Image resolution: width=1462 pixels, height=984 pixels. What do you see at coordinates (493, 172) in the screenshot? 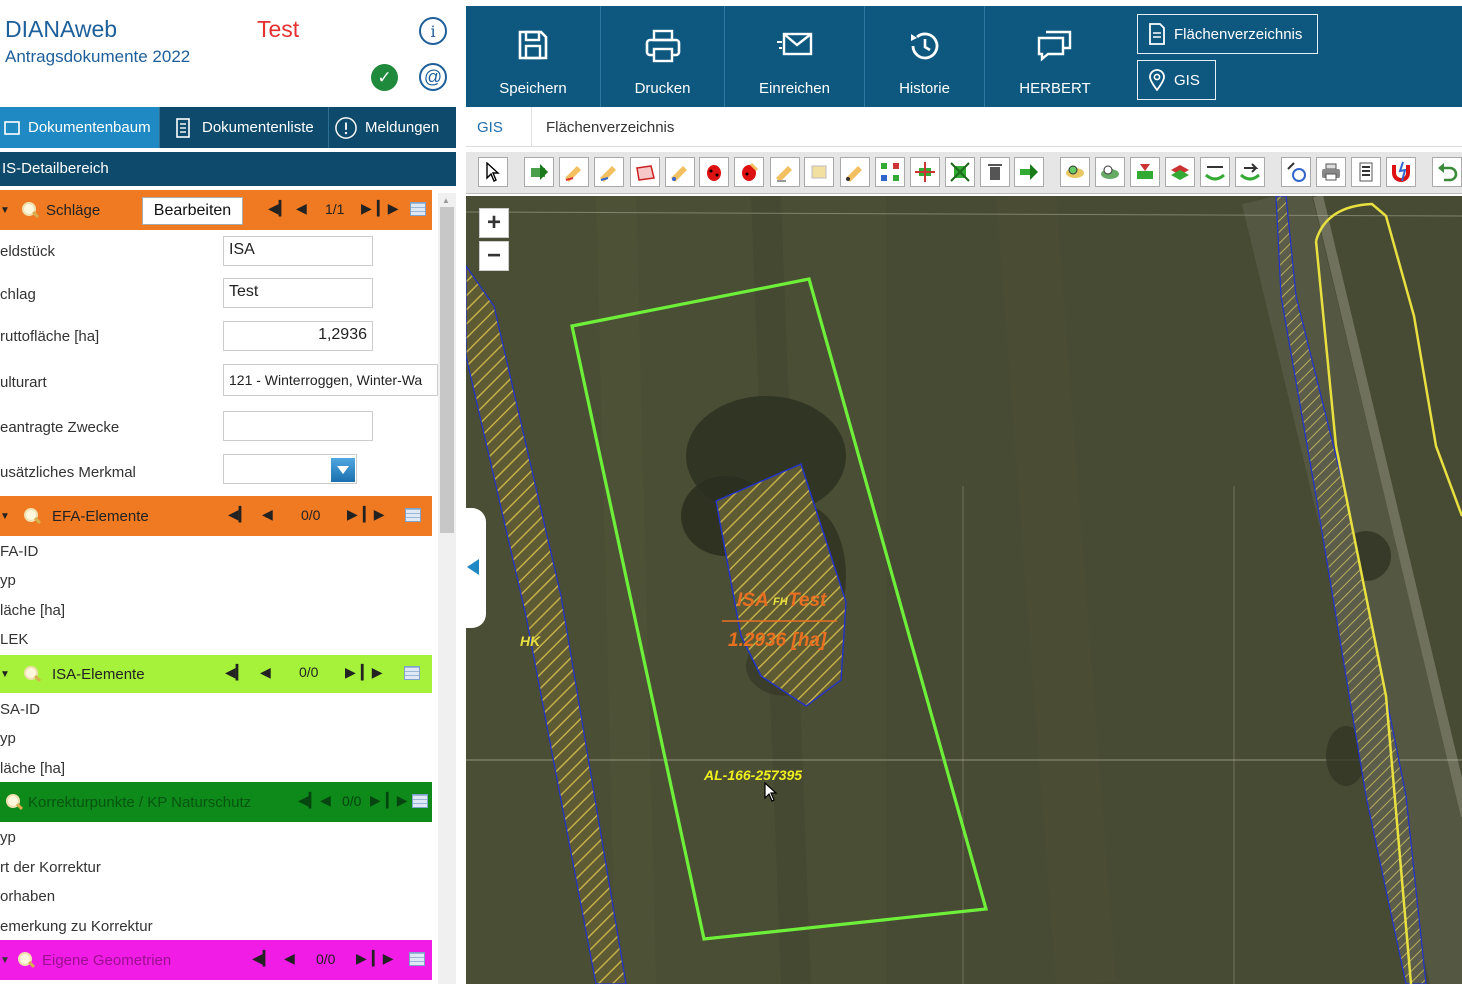
I see `select-pointer-icon` at bounding box center [493, 172].